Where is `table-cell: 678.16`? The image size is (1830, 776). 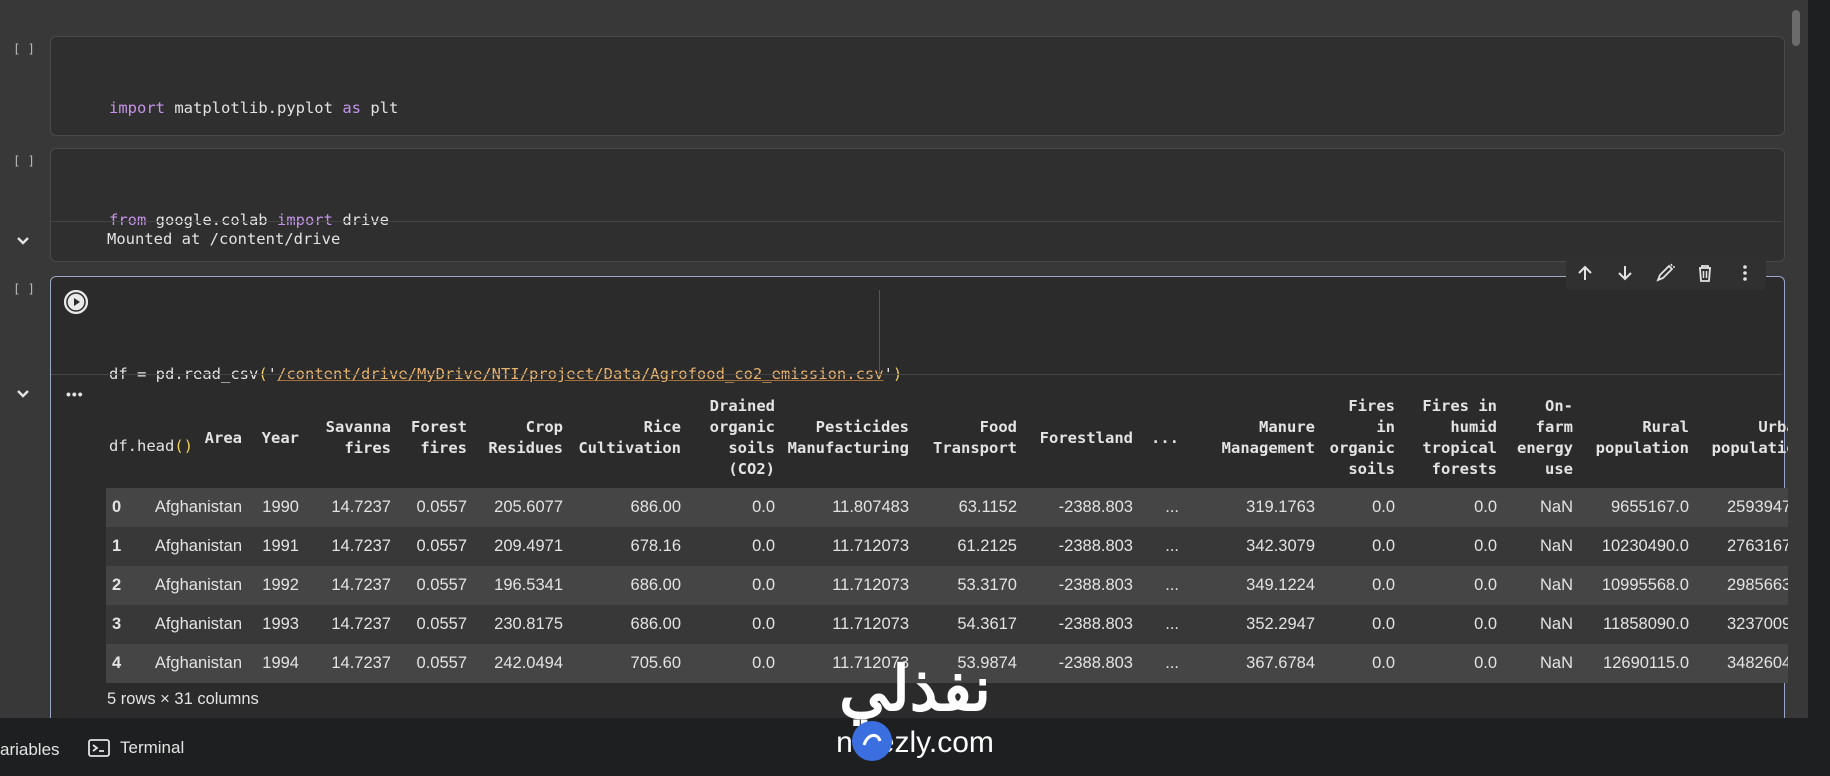 table-cell: 678.16 is located at coordinates (628, 546).